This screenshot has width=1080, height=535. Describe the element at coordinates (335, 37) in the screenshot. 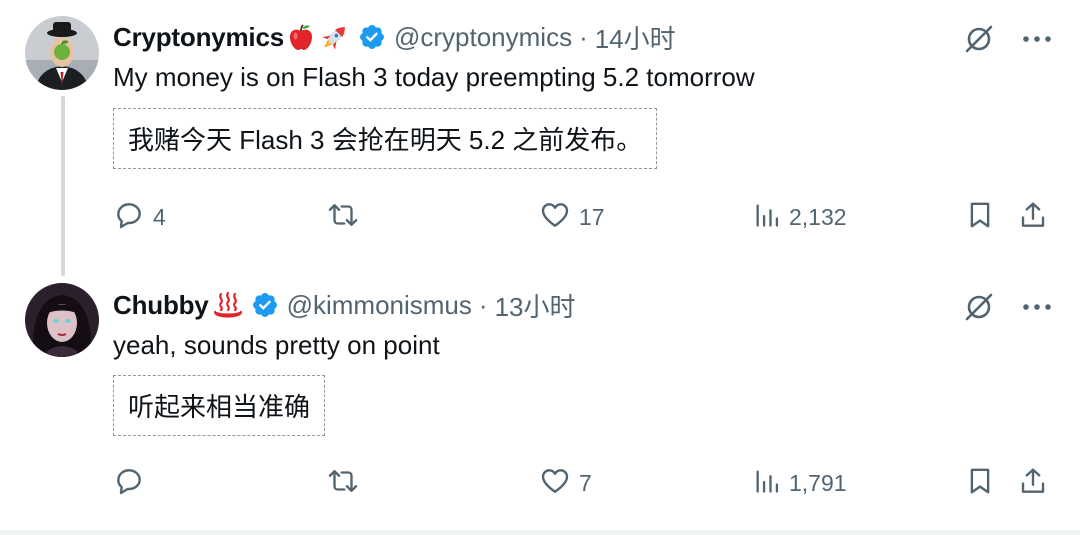

I see `rocket-icon` at that location.